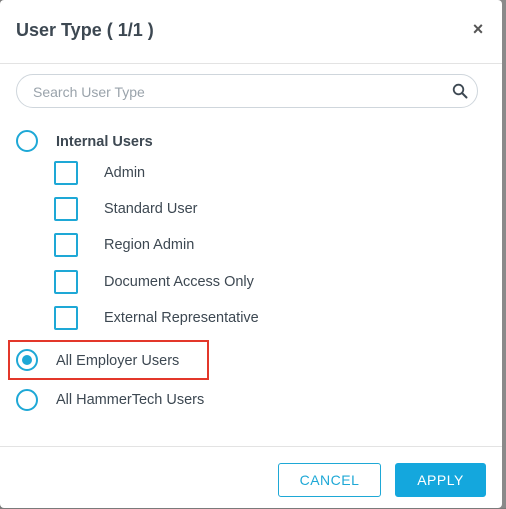 This screenshot has height=509, width=506. What do you see at coordinates (149, 245) in the screenshot?
I see `checkbox-label: Region Admin` at bounding box center [149, 245].